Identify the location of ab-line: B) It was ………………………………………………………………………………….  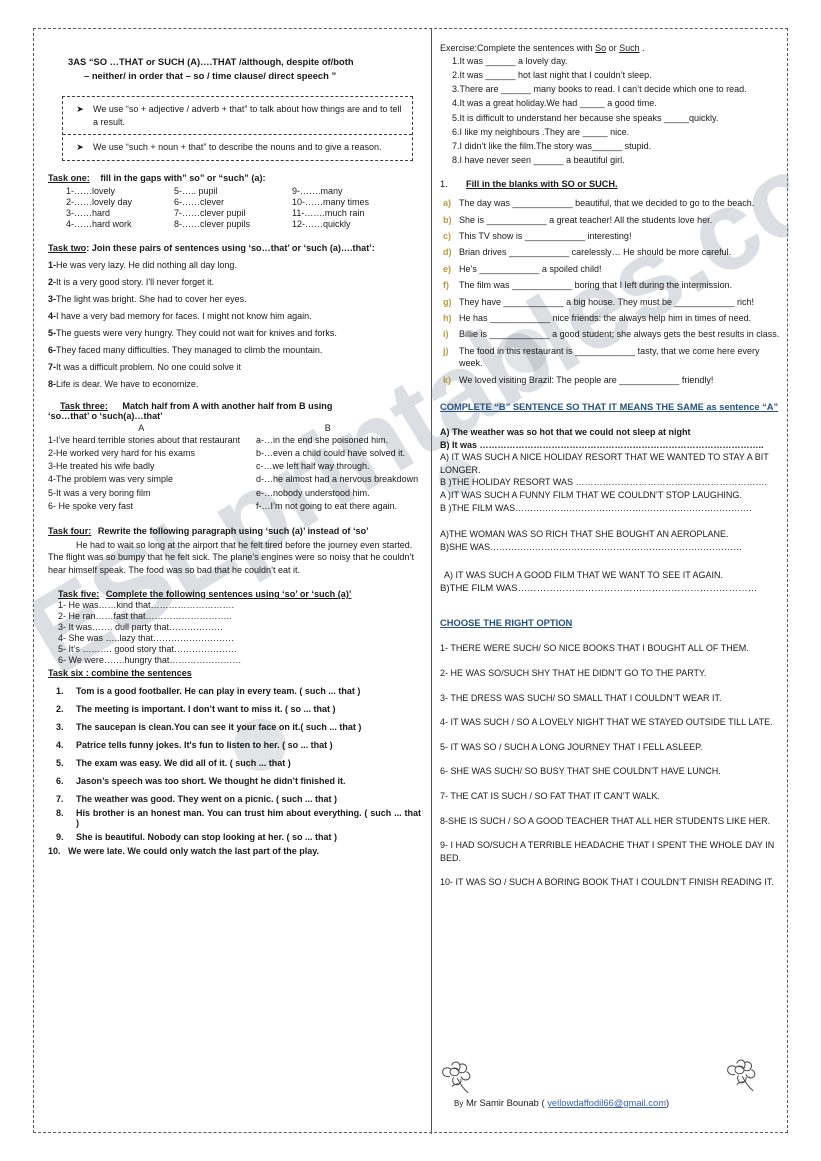
(602, 444).